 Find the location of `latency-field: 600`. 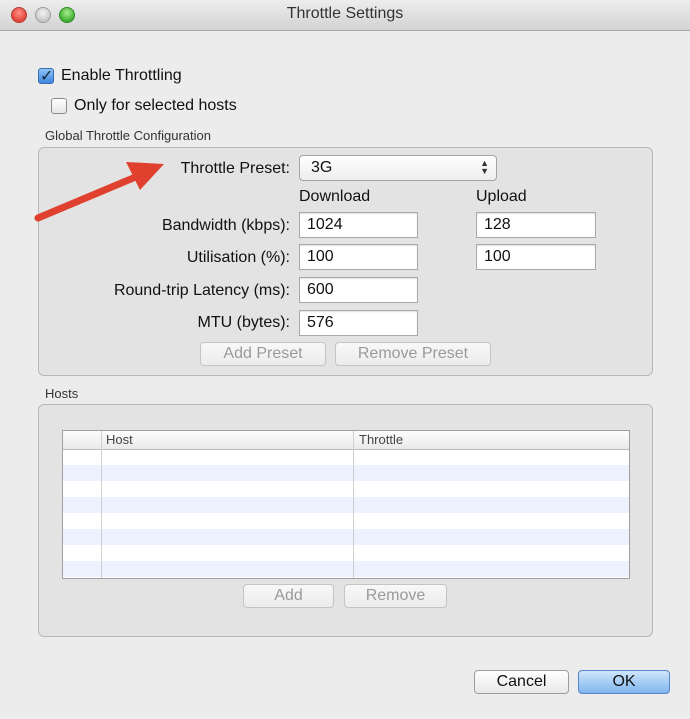

latency-field: 600 is located at coordinates (358, 290).